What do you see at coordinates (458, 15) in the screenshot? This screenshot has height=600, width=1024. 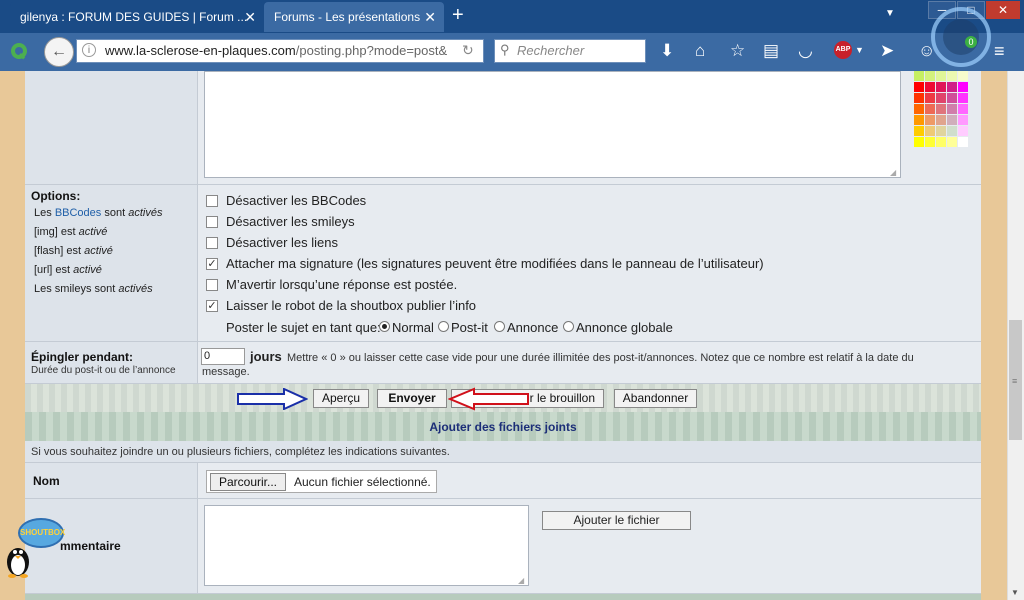 I see `new-tab-button: +` at bounding box center [458, 15].